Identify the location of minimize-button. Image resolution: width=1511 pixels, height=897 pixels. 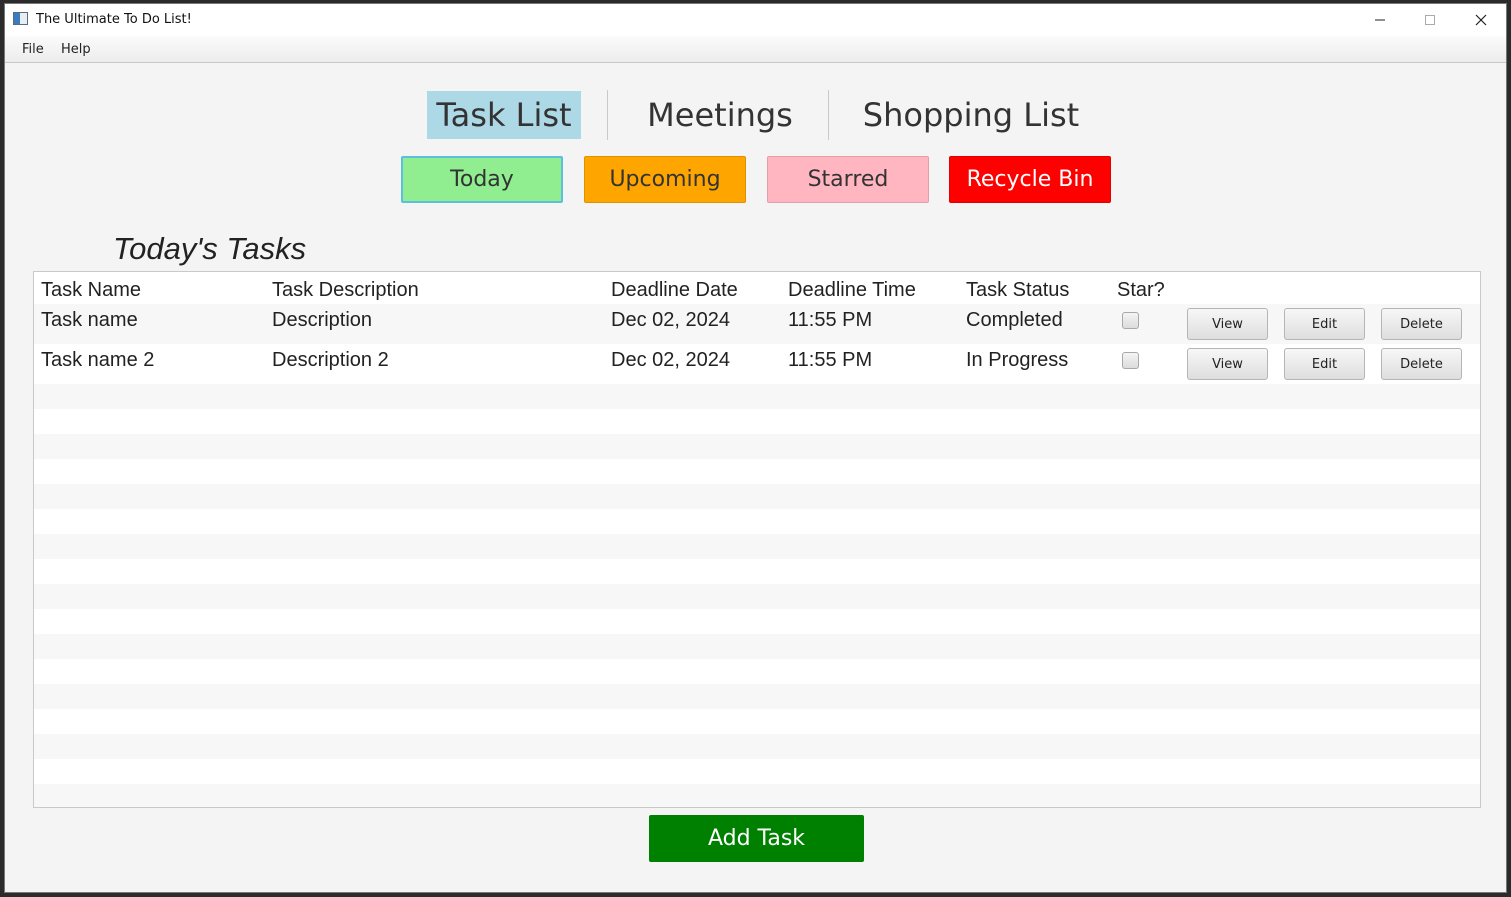
(1380, 20).